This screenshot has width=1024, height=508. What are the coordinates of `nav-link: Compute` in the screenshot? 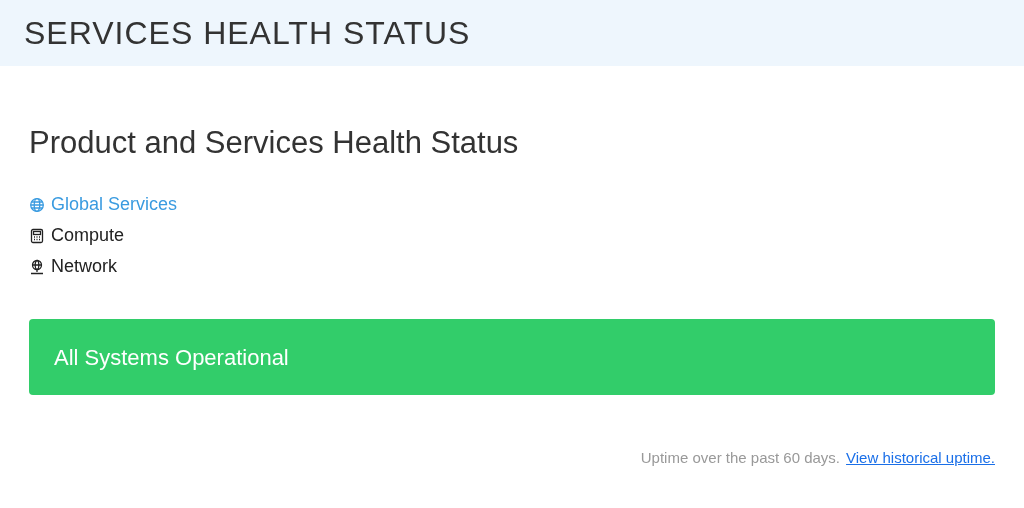 It's located at (77, 235).